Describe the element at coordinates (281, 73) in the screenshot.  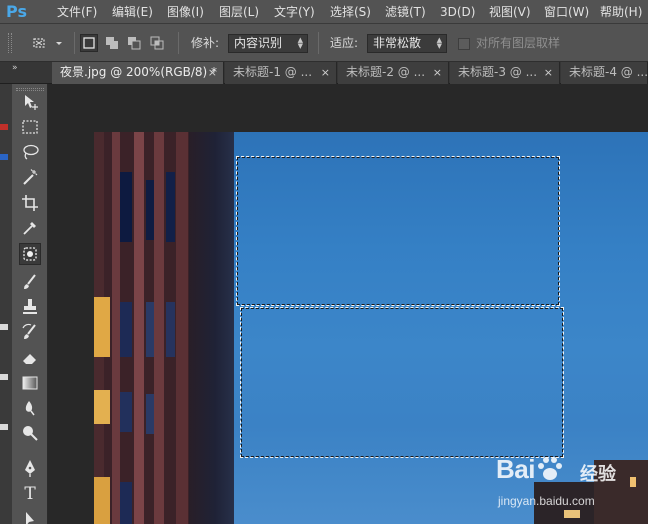
I see `tab-document: 未标题-1 @ ... ×` at that location.